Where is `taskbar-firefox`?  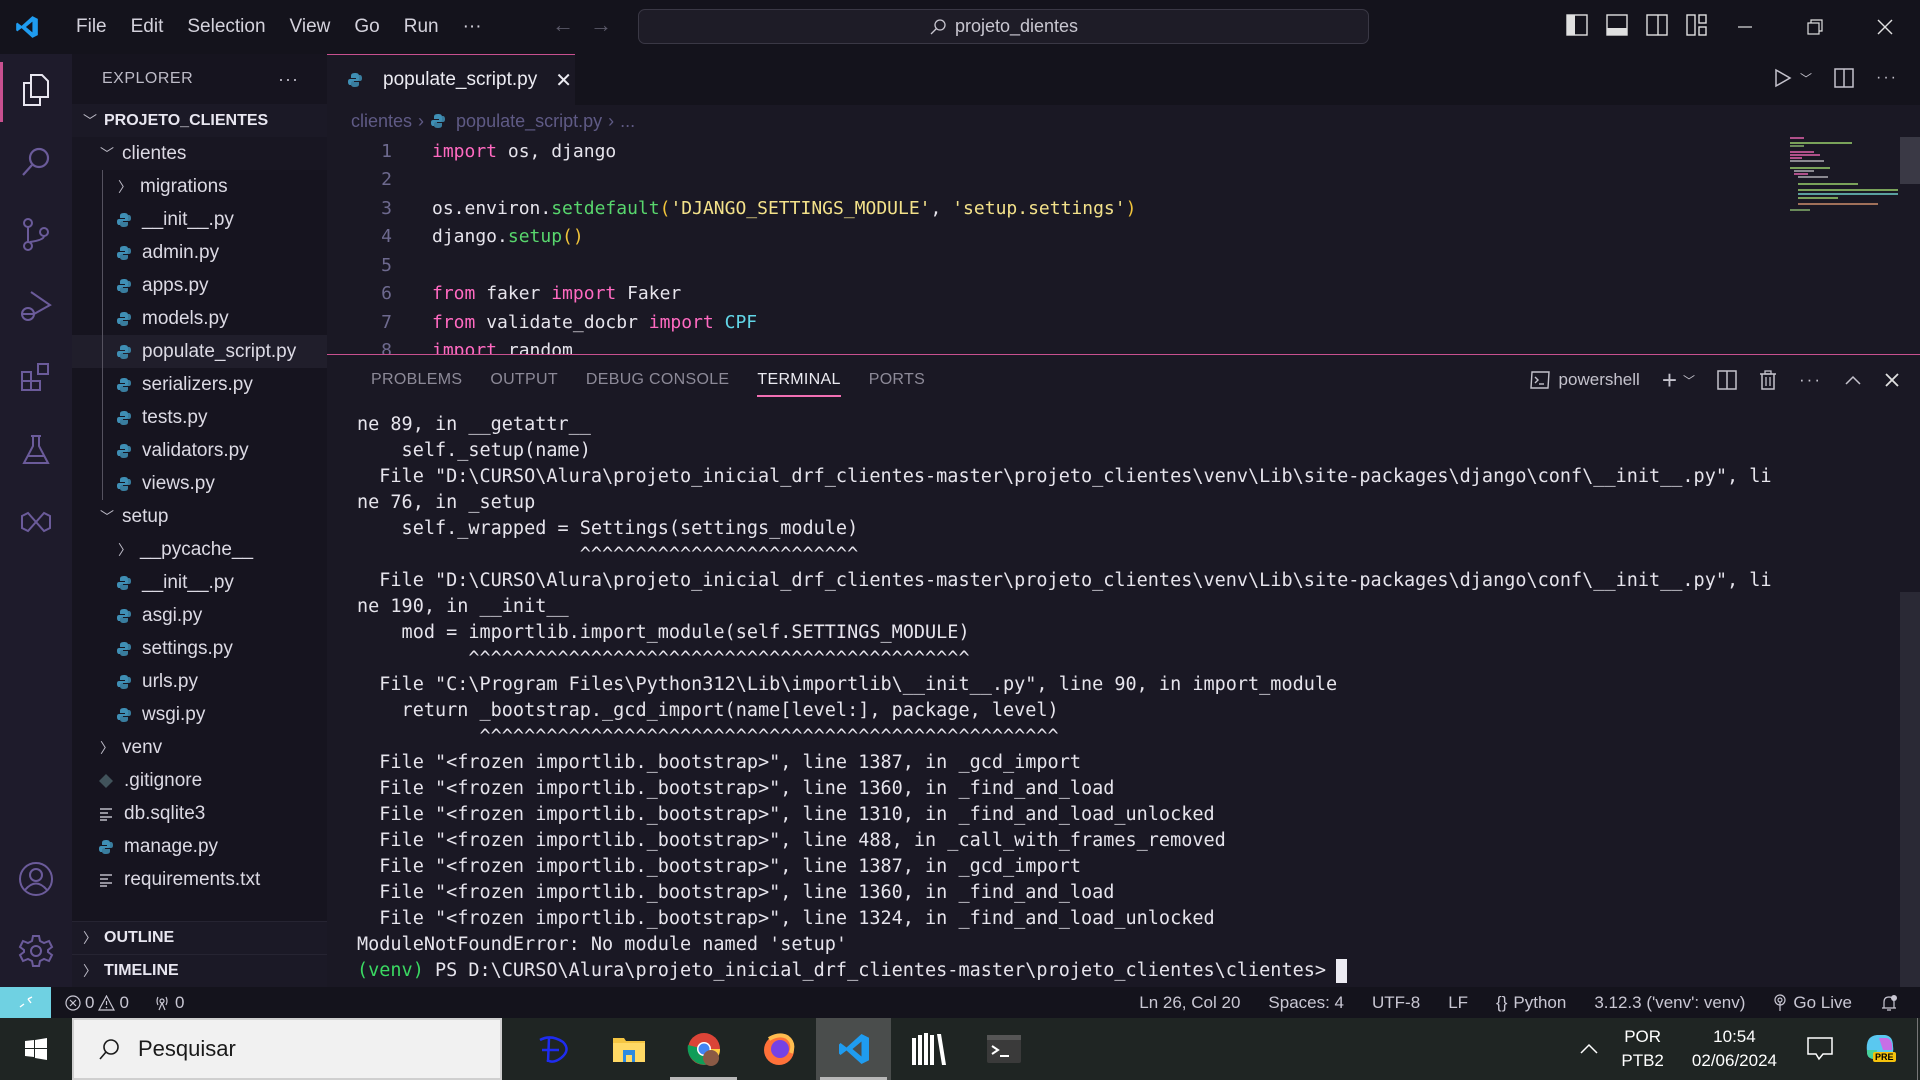 taskbar-firefox is located at coordinates (778, 1049).